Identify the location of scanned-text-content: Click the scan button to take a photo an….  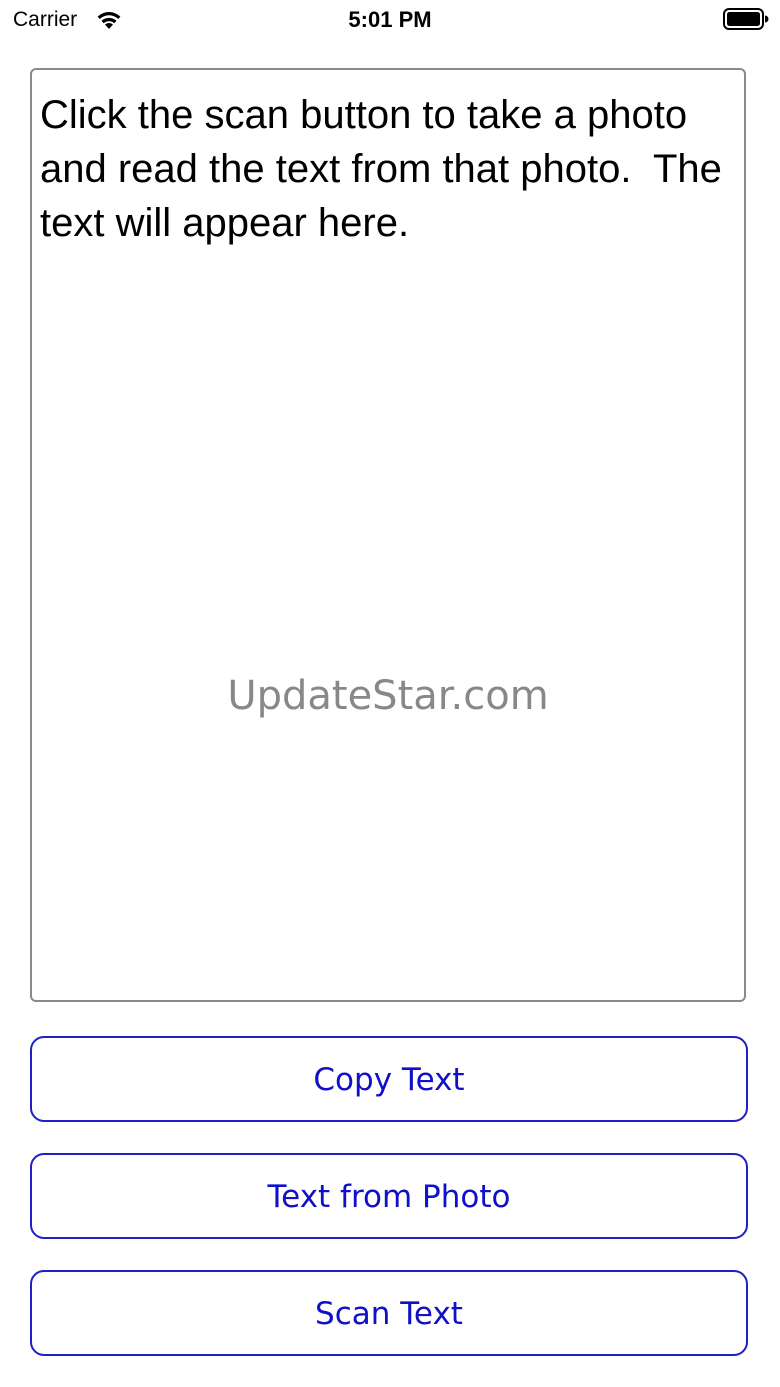
(387, 169).